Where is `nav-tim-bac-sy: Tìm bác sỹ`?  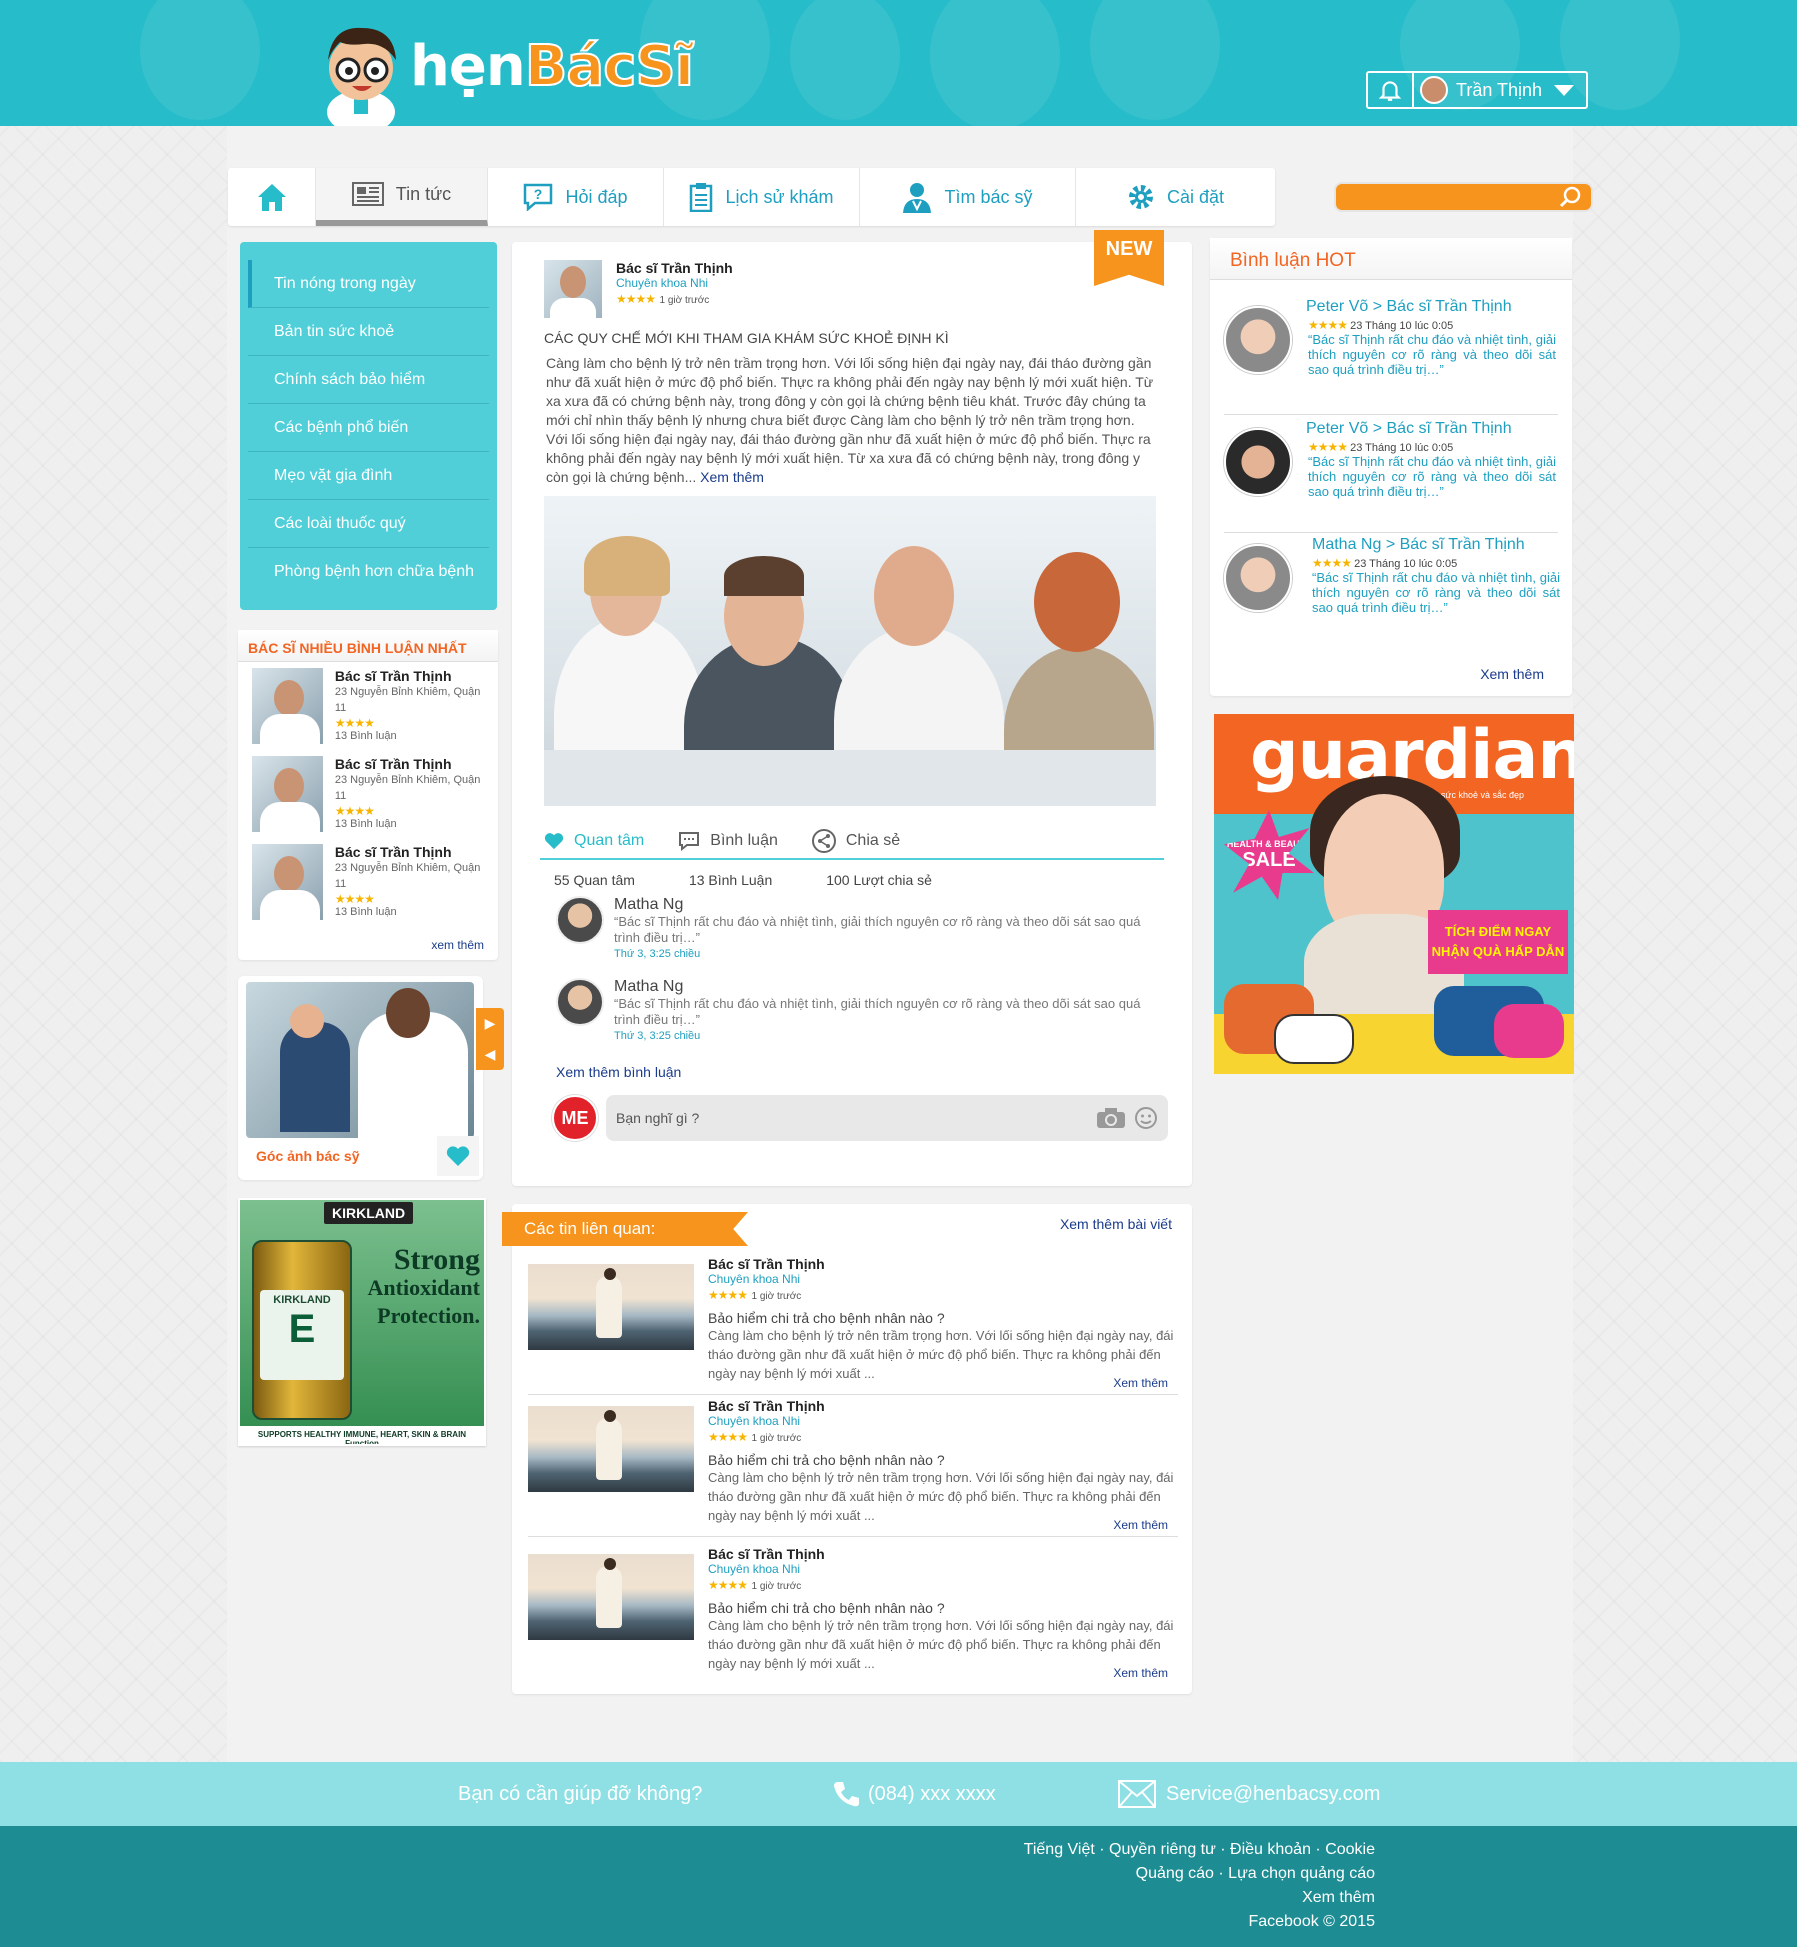
nav-tim-bac-sy: Tìm bác sỹ is located at coordinates (968, 197).